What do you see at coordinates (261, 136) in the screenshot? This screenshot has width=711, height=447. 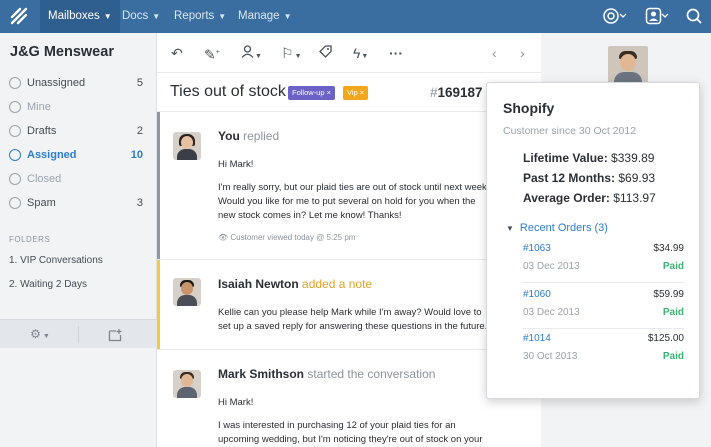 I see `thread-action: replied` at bounding box center [261, 136].